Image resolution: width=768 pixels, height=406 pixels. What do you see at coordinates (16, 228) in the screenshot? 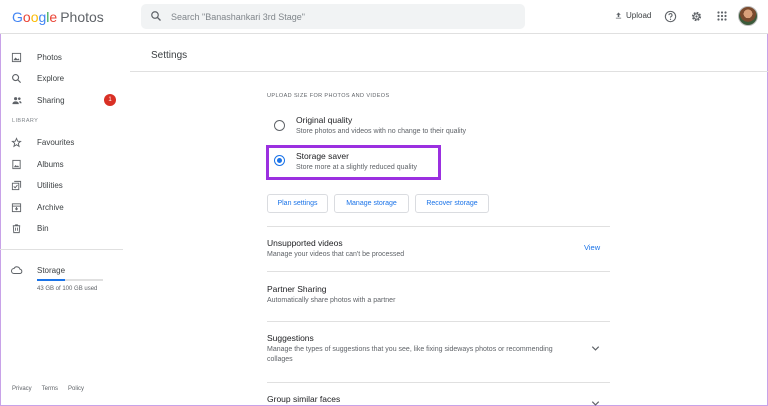
I see `trash-icon` at bounding box center [16, 228].